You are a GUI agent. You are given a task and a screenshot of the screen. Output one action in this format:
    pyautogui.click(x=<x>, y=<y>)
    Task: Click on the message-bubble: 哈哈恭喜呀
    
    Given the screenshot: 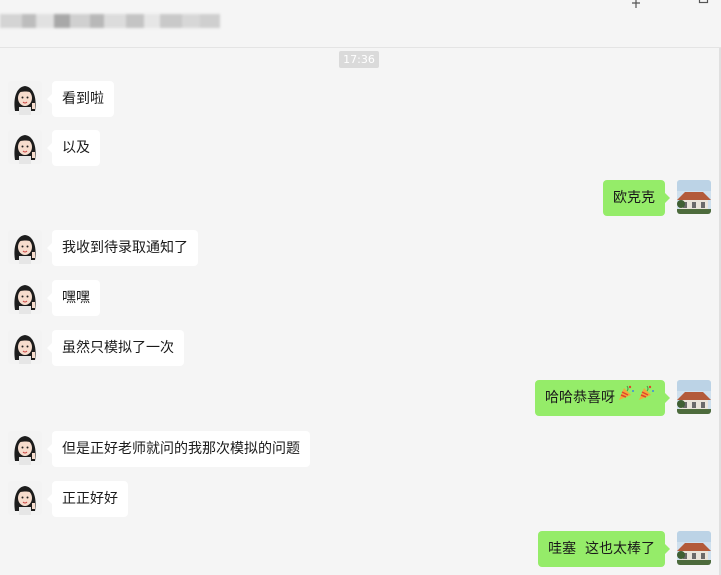 What is the action you would take?
    pyautogui.click(x=602, y=398)
    